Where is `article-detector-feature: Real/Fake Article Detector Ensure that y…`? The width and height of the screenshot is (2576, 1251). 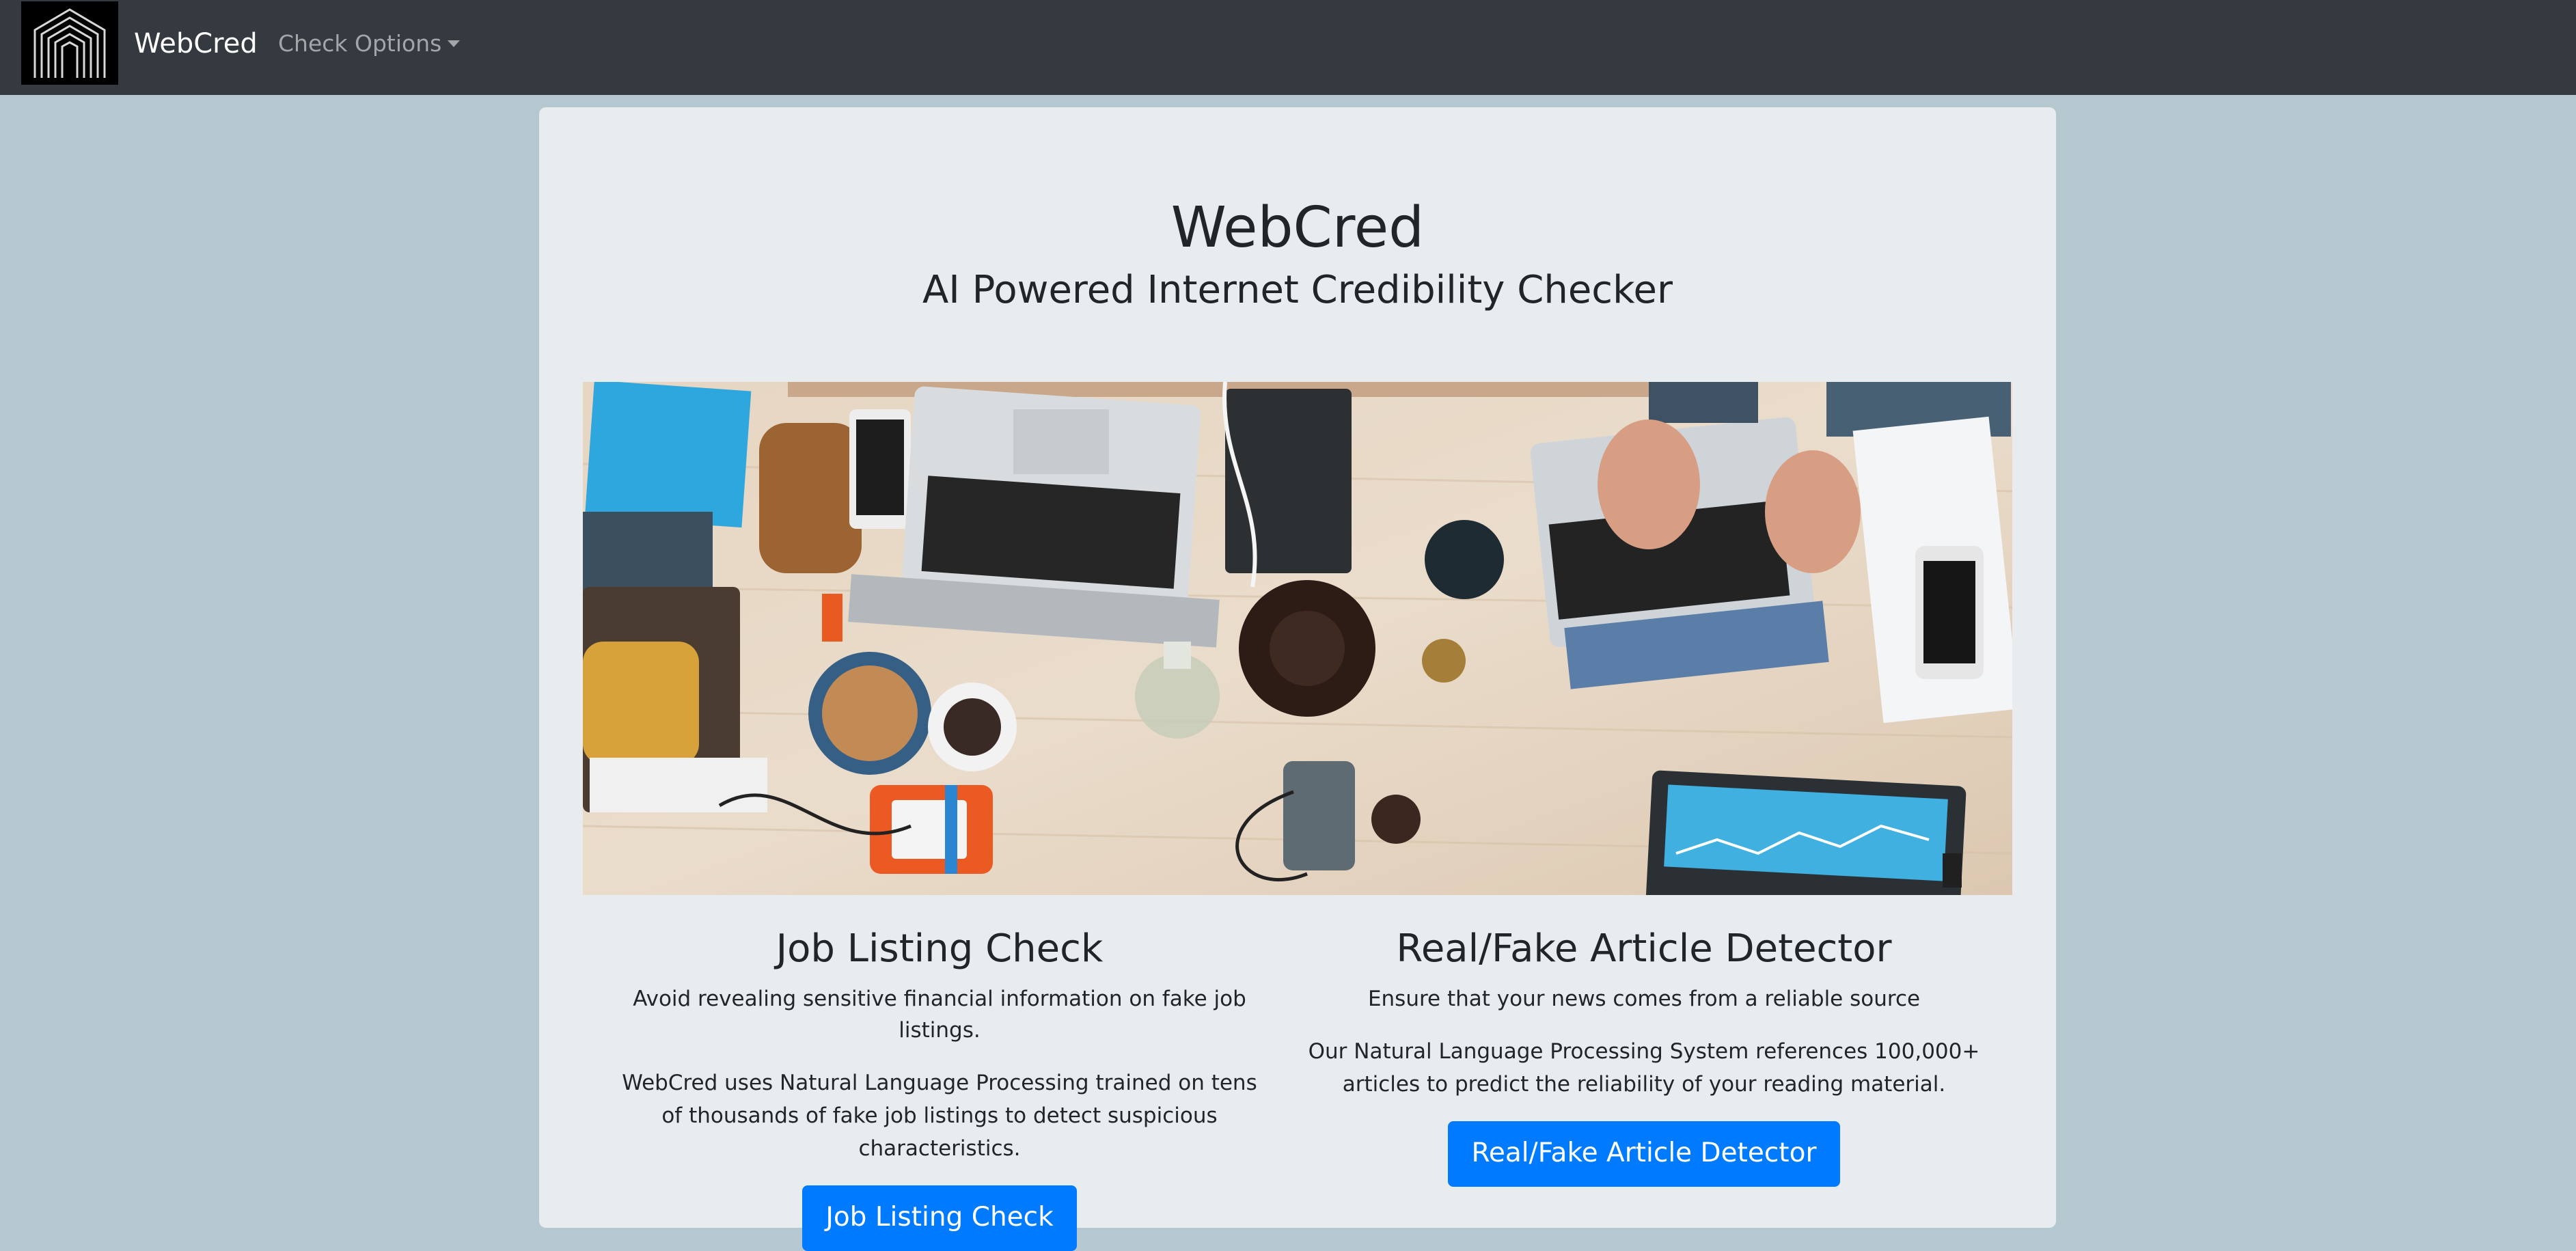 article-detector-feature: Real/Fake Article Detector Ensure that y… is located at coordinates (1644, 1056).